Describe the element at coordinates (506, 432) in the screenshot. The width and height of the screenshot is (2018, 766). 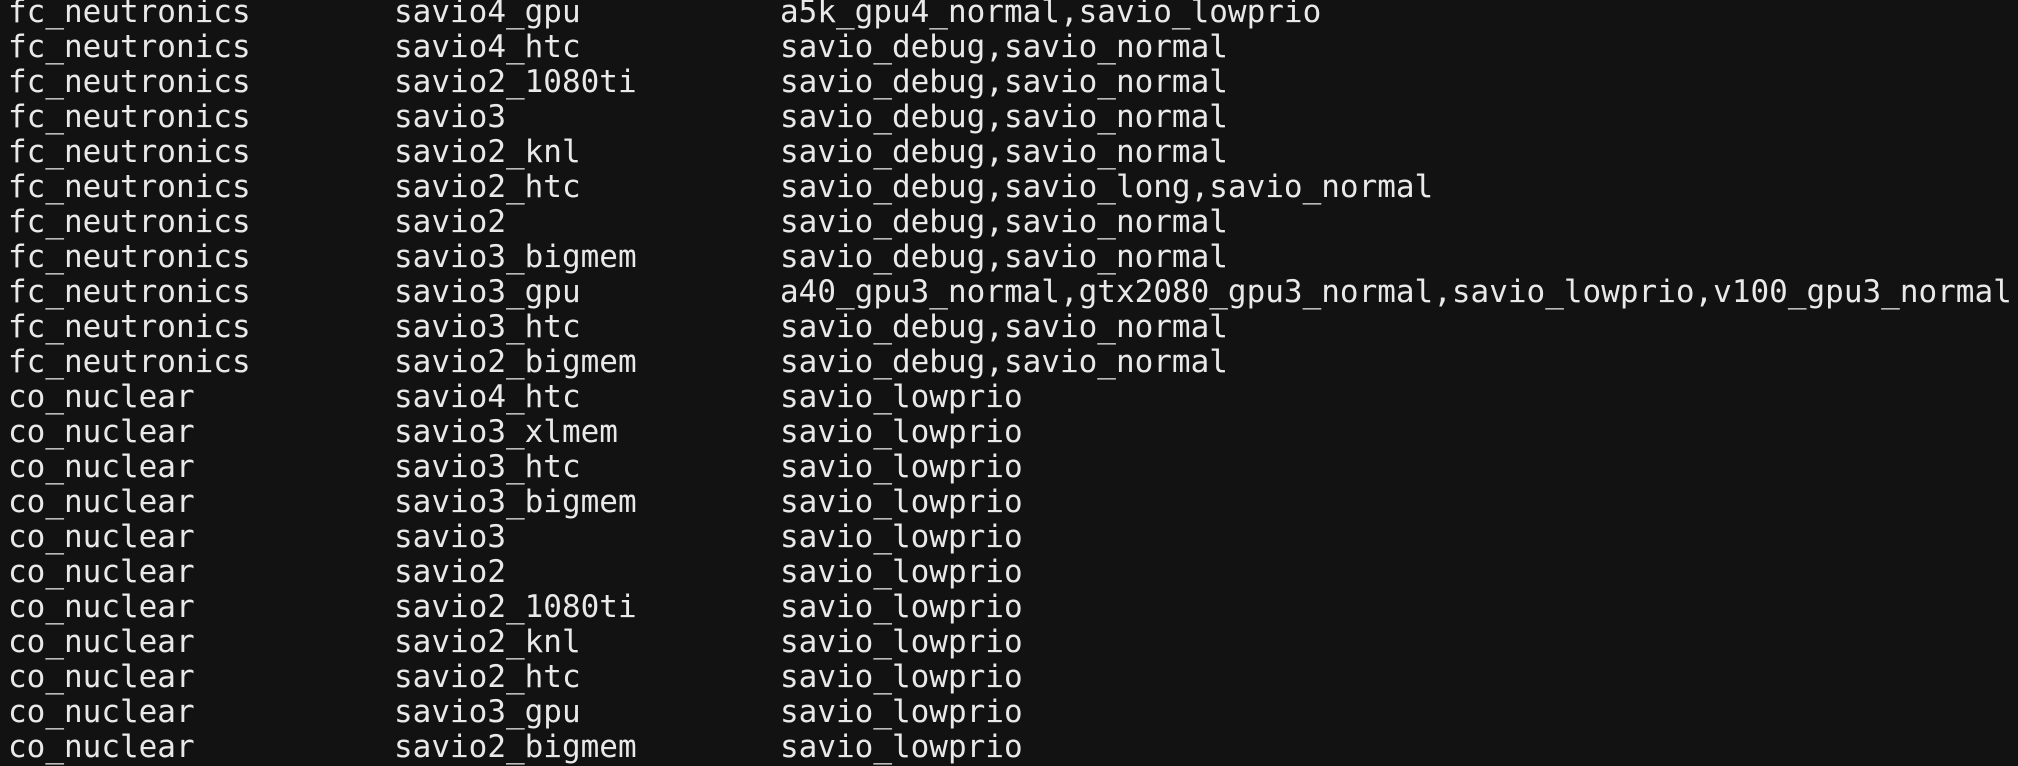
I see `partition-cell: savio3_xlmem` at that location.